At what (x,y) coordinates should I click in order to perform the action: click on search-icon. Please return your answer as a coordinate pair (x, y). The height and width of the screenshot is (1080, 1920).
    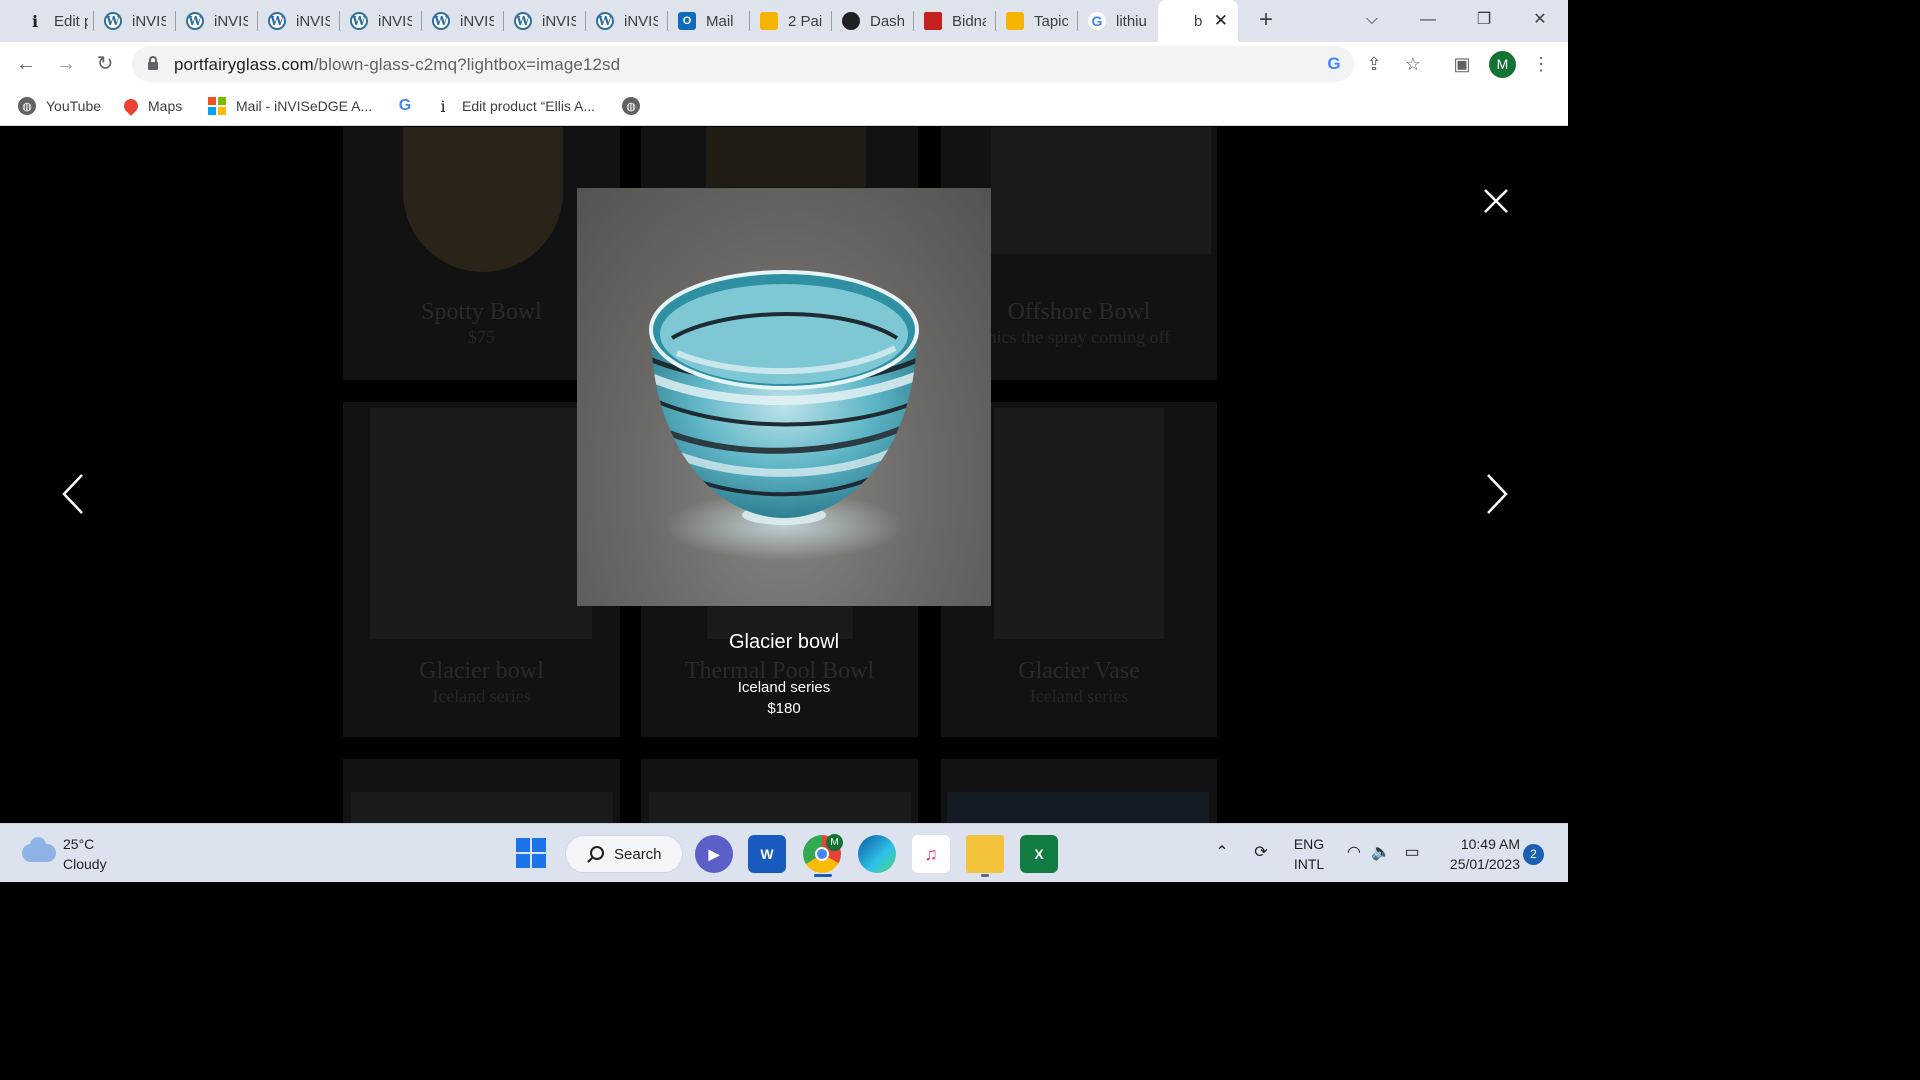
    Looking at the image, I should click on (597, 853).